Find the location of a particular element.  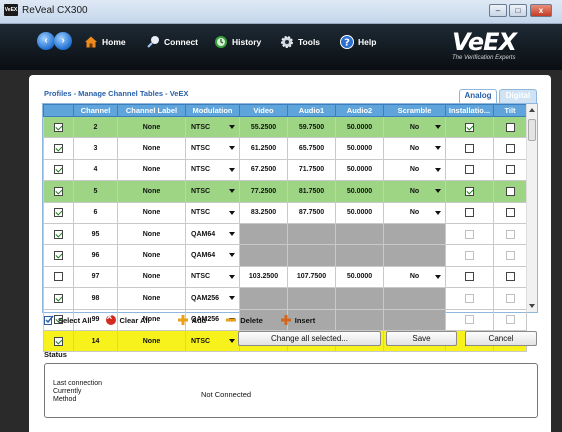

table-row: 5 None NTSC 77.2500 81.7500 50.0000 No is located at coordinates (285, 191).